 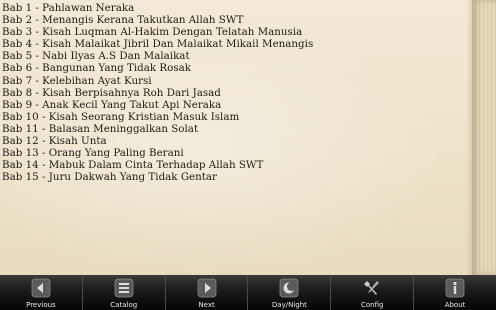 What do you see at coordinates (157, 81) in the screenshot?
I see `chapter-item: Bab 7 - Kelebihan Ayat Kursi` at bounding box center [157, 81].